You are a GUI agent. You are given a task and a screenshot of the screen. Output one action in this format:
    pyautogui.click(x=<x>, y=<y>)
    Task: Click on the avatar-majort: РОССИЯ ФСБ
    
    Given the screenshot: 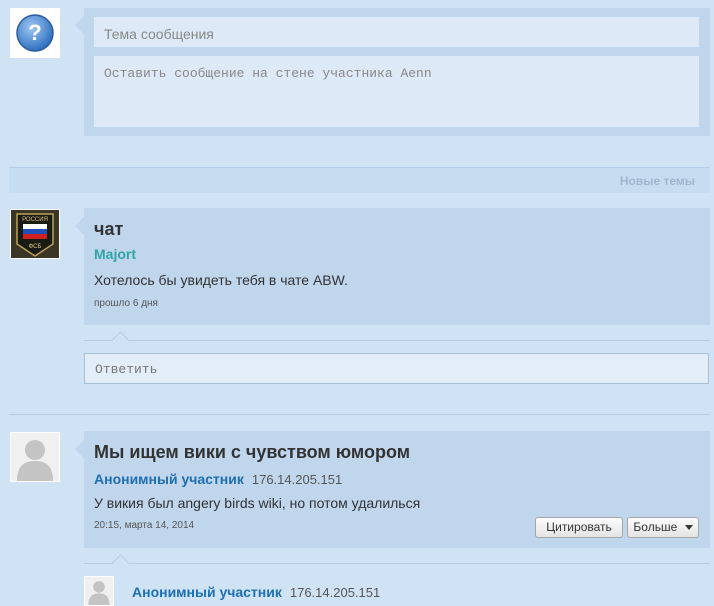 What is the action you would take?
    pyautogui.click(x=35, y=234)
    